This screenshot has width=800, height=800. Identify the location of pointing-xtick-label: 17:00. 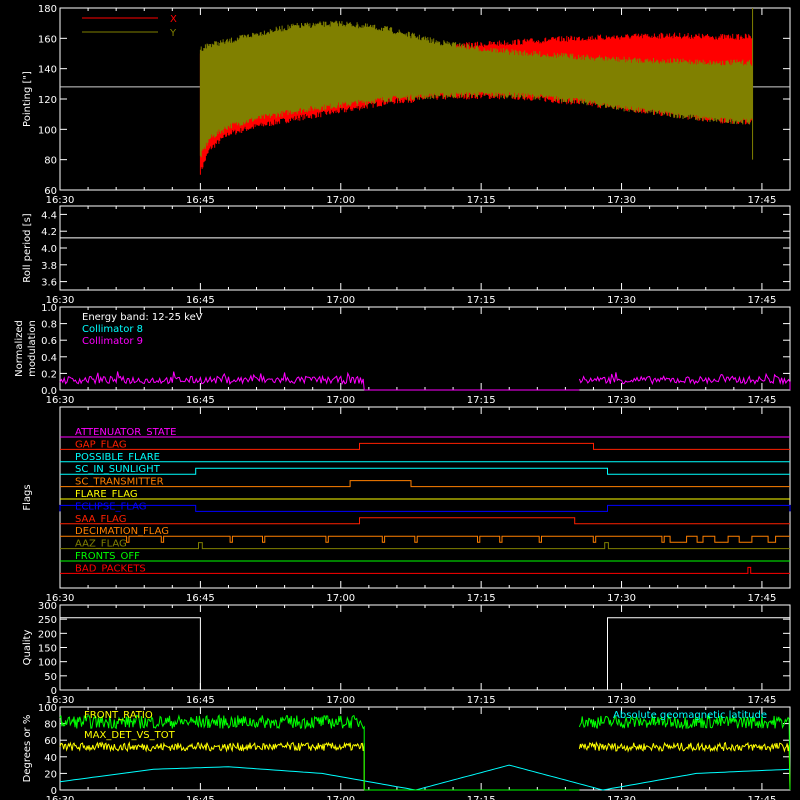
(340, 200).